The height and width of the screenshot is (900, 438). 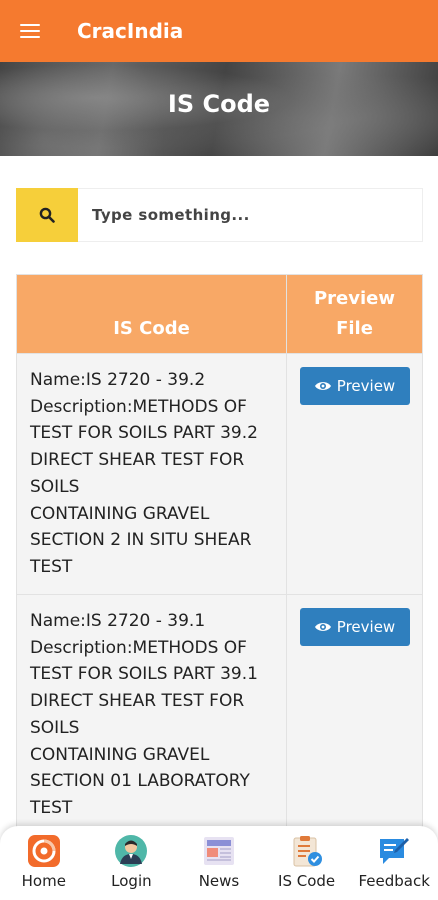 What do you see at coordinates (394, 851) in the screenshot?
I see `feedback-icon` at bounding box center [394, 851].